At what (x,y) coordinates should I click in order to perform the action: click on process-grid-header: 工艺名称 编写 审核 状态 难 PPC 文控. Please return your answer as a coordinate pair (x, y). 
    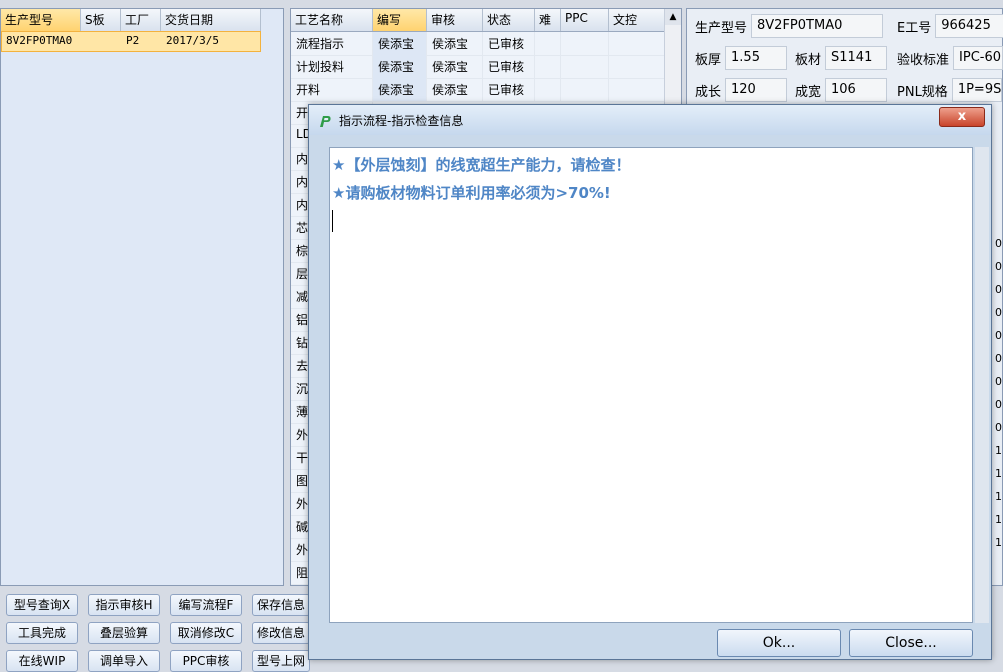
    Looking at the image, I should click on (478, 20).